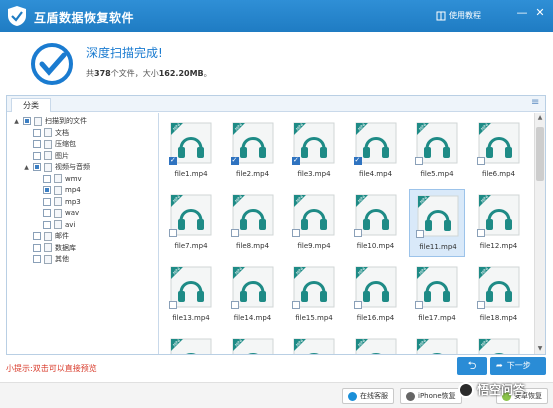 This screenshot has height=408, width=553. What do you see at coordinates (191, 151) in the screenshot?
I see `file-item: MP4file1.mp4` at bounding box center [191, 151].